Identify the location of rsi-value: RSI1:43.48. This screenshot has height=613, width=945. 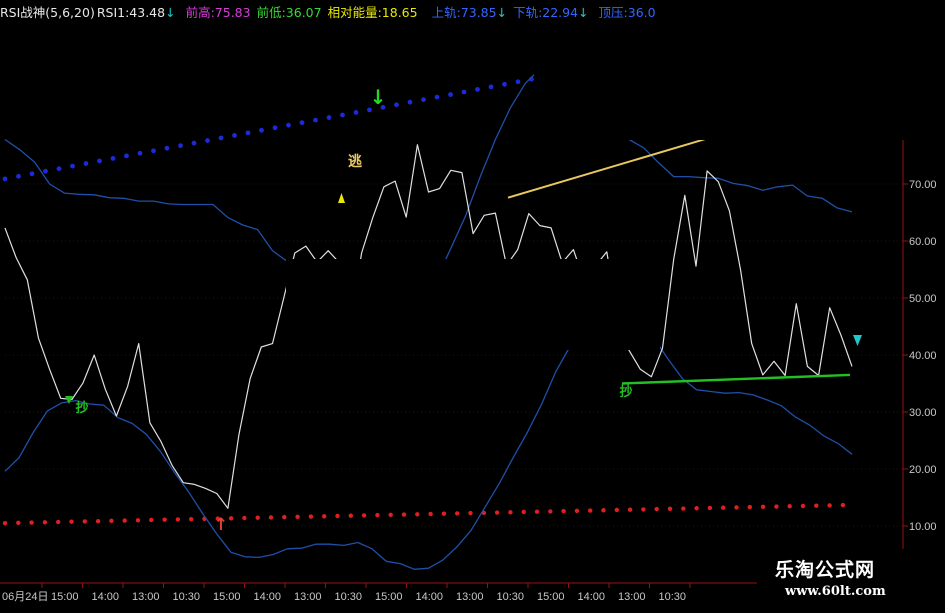
(131, 12).